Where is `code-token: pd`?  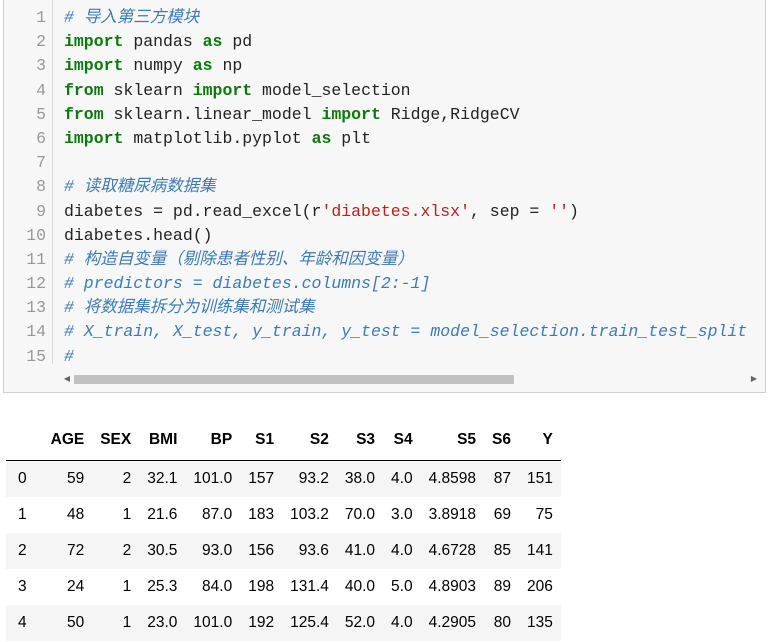 code-token: pd is located at coordinates (237, 42).